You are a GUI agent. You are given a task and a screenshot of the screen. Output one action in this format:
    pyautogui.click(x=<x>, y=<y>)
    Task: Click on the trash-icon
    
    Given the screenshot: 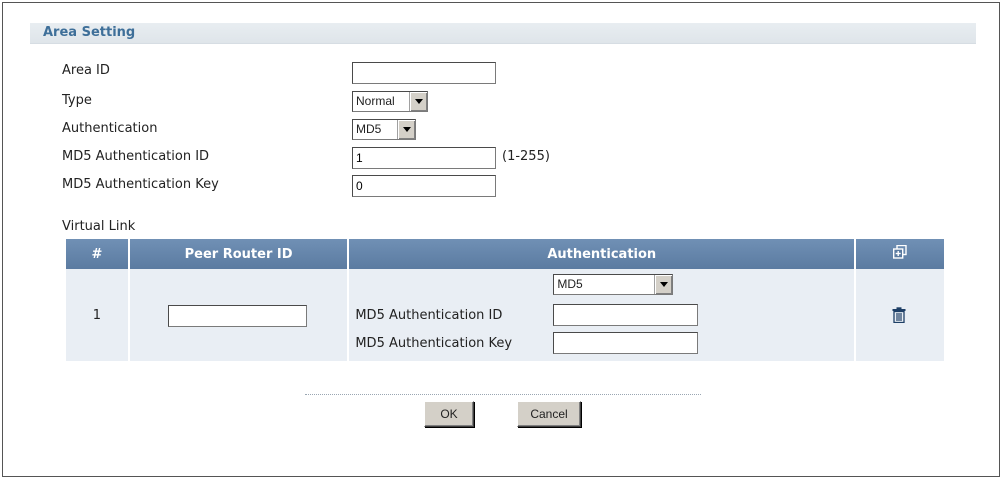 What is the action you would take?
    pyautogui.click(x=899, y=315)
    